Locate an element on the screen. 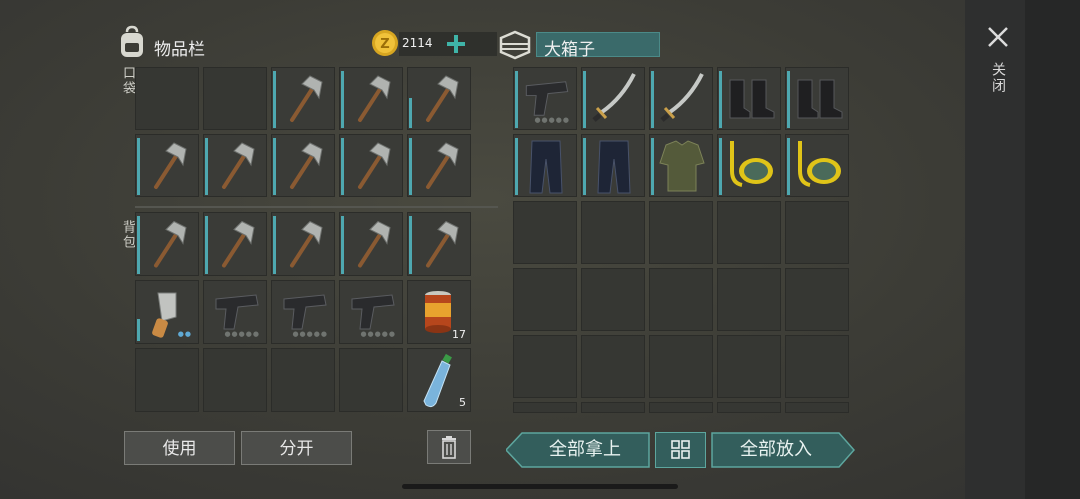 The height and width of the screenshot is (499, 1080). take-all-label: 全部拿上 is located at coordinates (585, 449).